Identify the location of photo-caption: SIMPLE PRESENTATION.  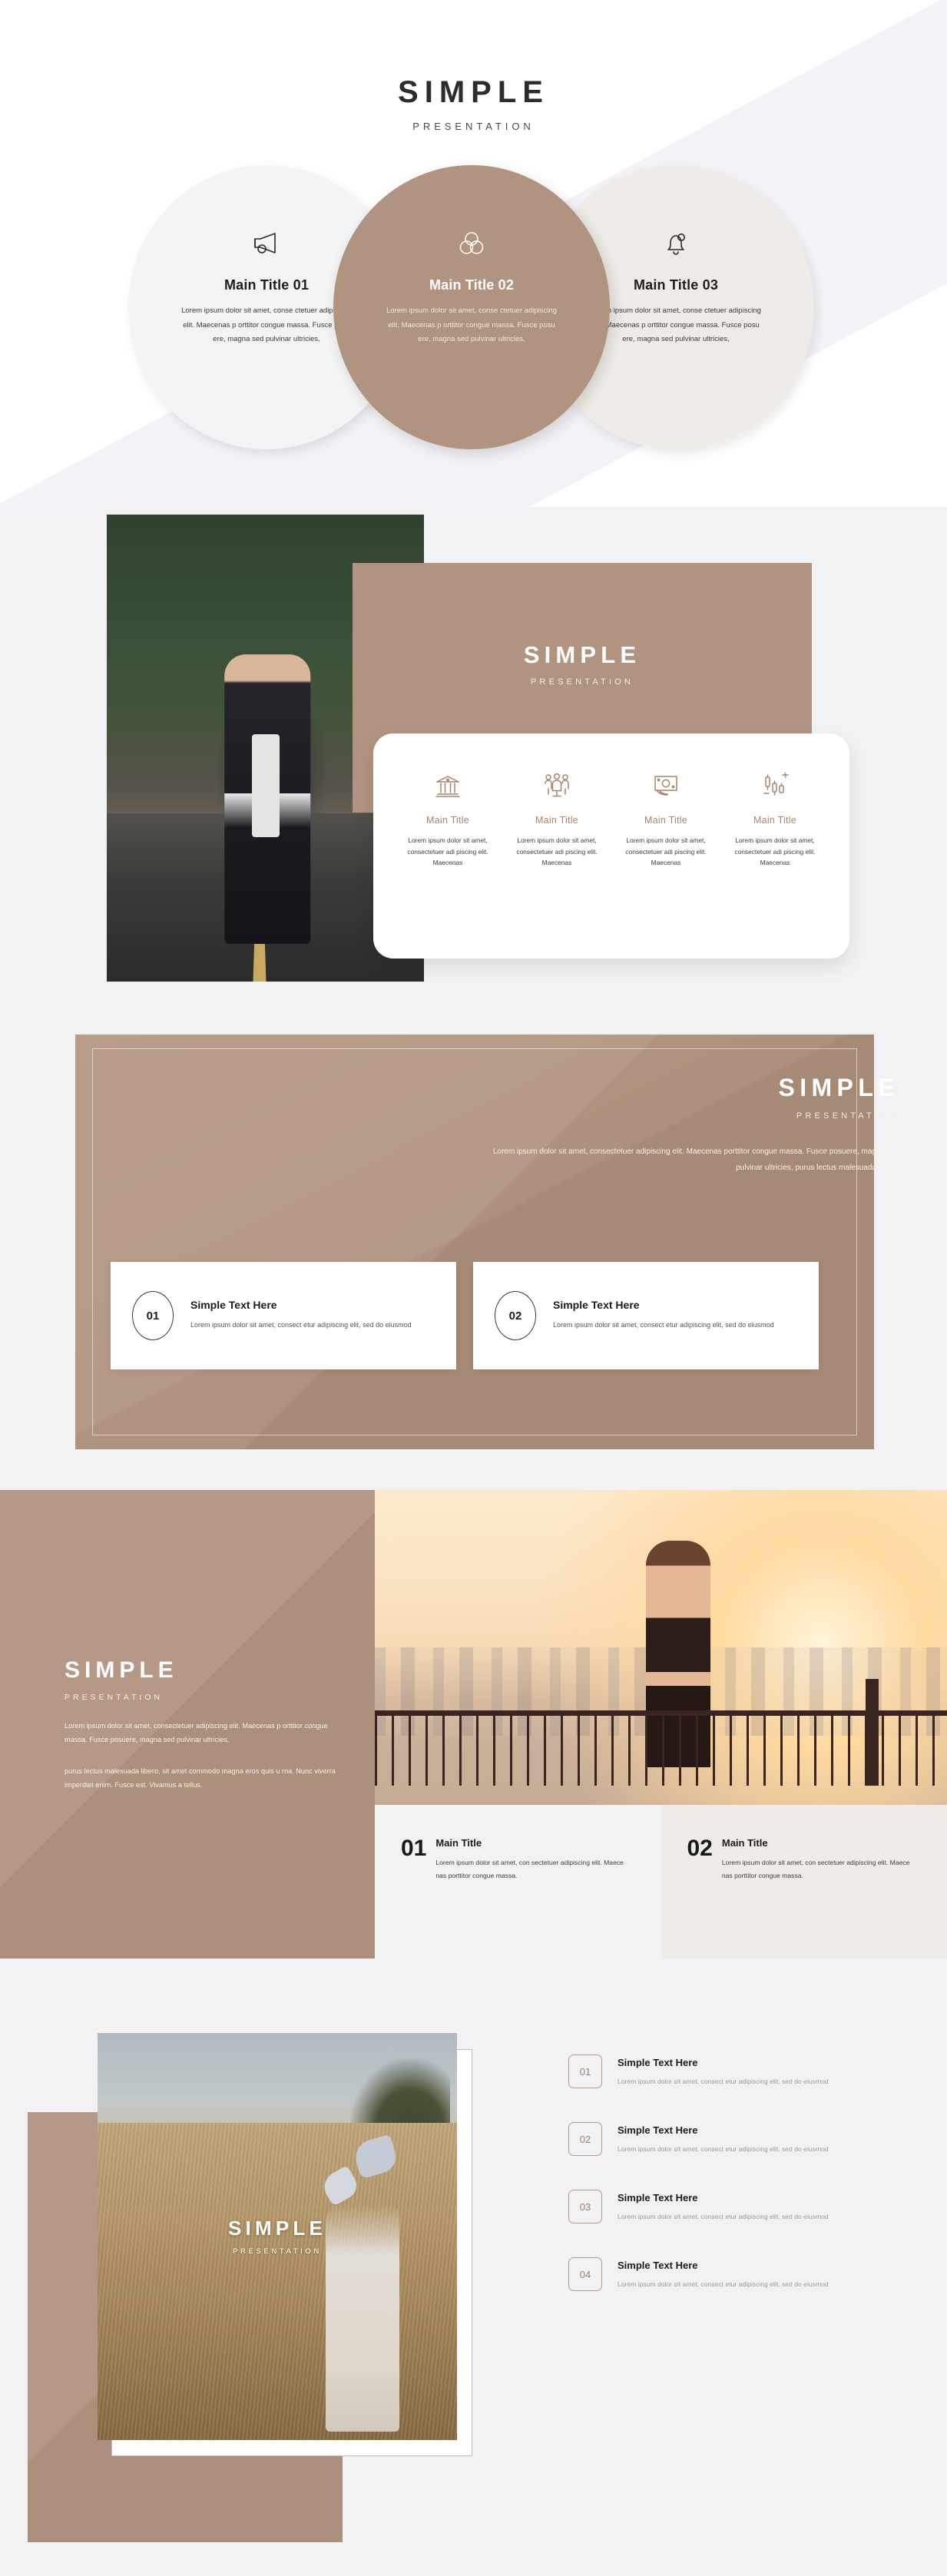
(277, 2236).